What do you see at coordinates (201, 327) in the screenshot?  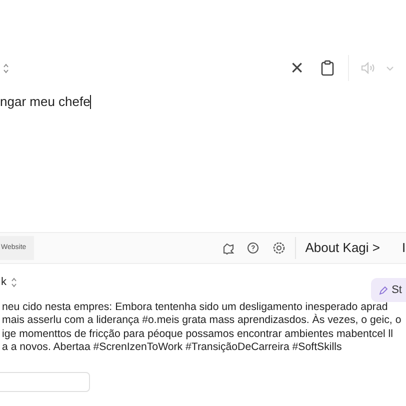 I see `output-text: neu cido nesta empres: Embora tentenha sido um desligamento inesperado aprad mais asserlu com a liderança #o.meis grata mass aprendizasdos. Às vezes, o geic, o ige momenttos de fricção para péoque possamos encontrar ambientes mabentcel ll a a novos. Abertaa #ScrenIzenToWork #TransiçãoDeCarreira #SoftSkills` at bounding box center [201, 327].